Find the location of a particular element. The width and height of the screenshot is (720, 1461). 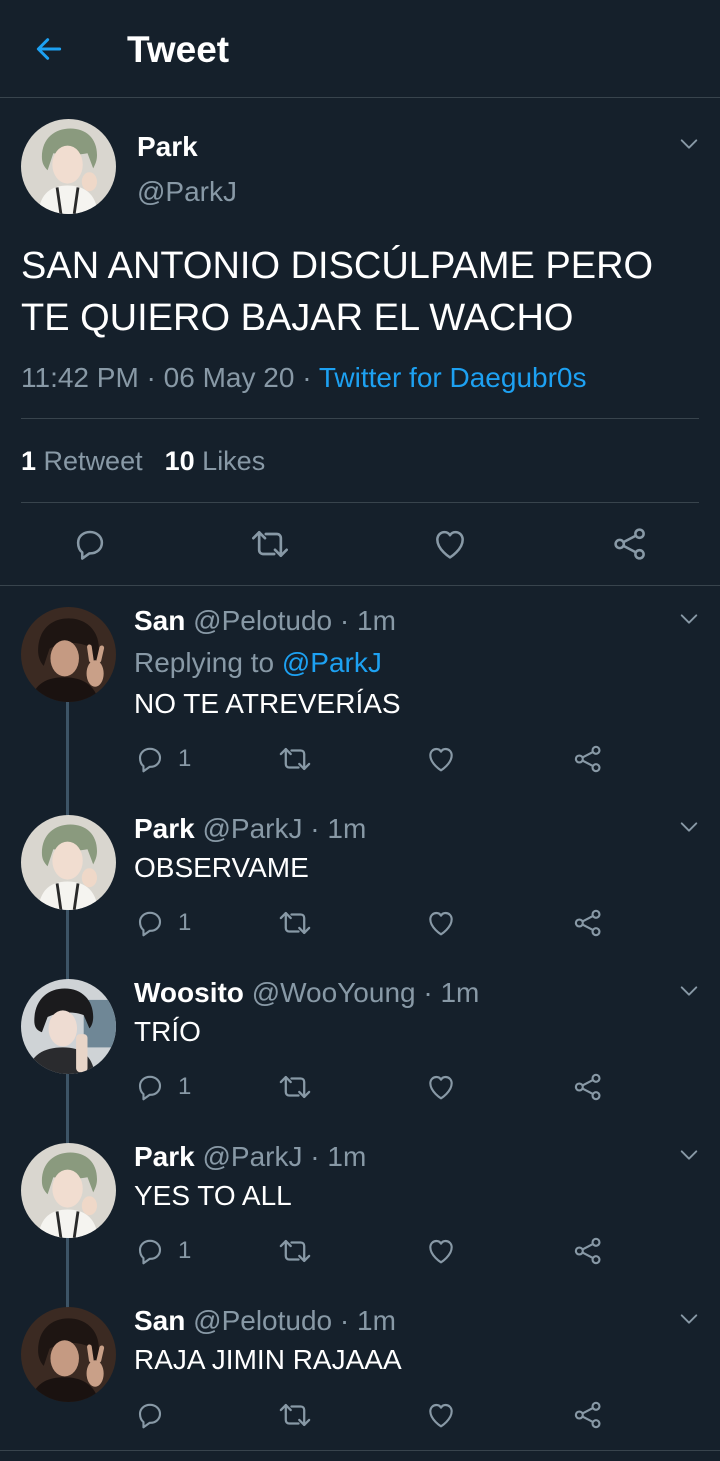

likes-stat: 10 Likes is located at coordinates (215, 461).